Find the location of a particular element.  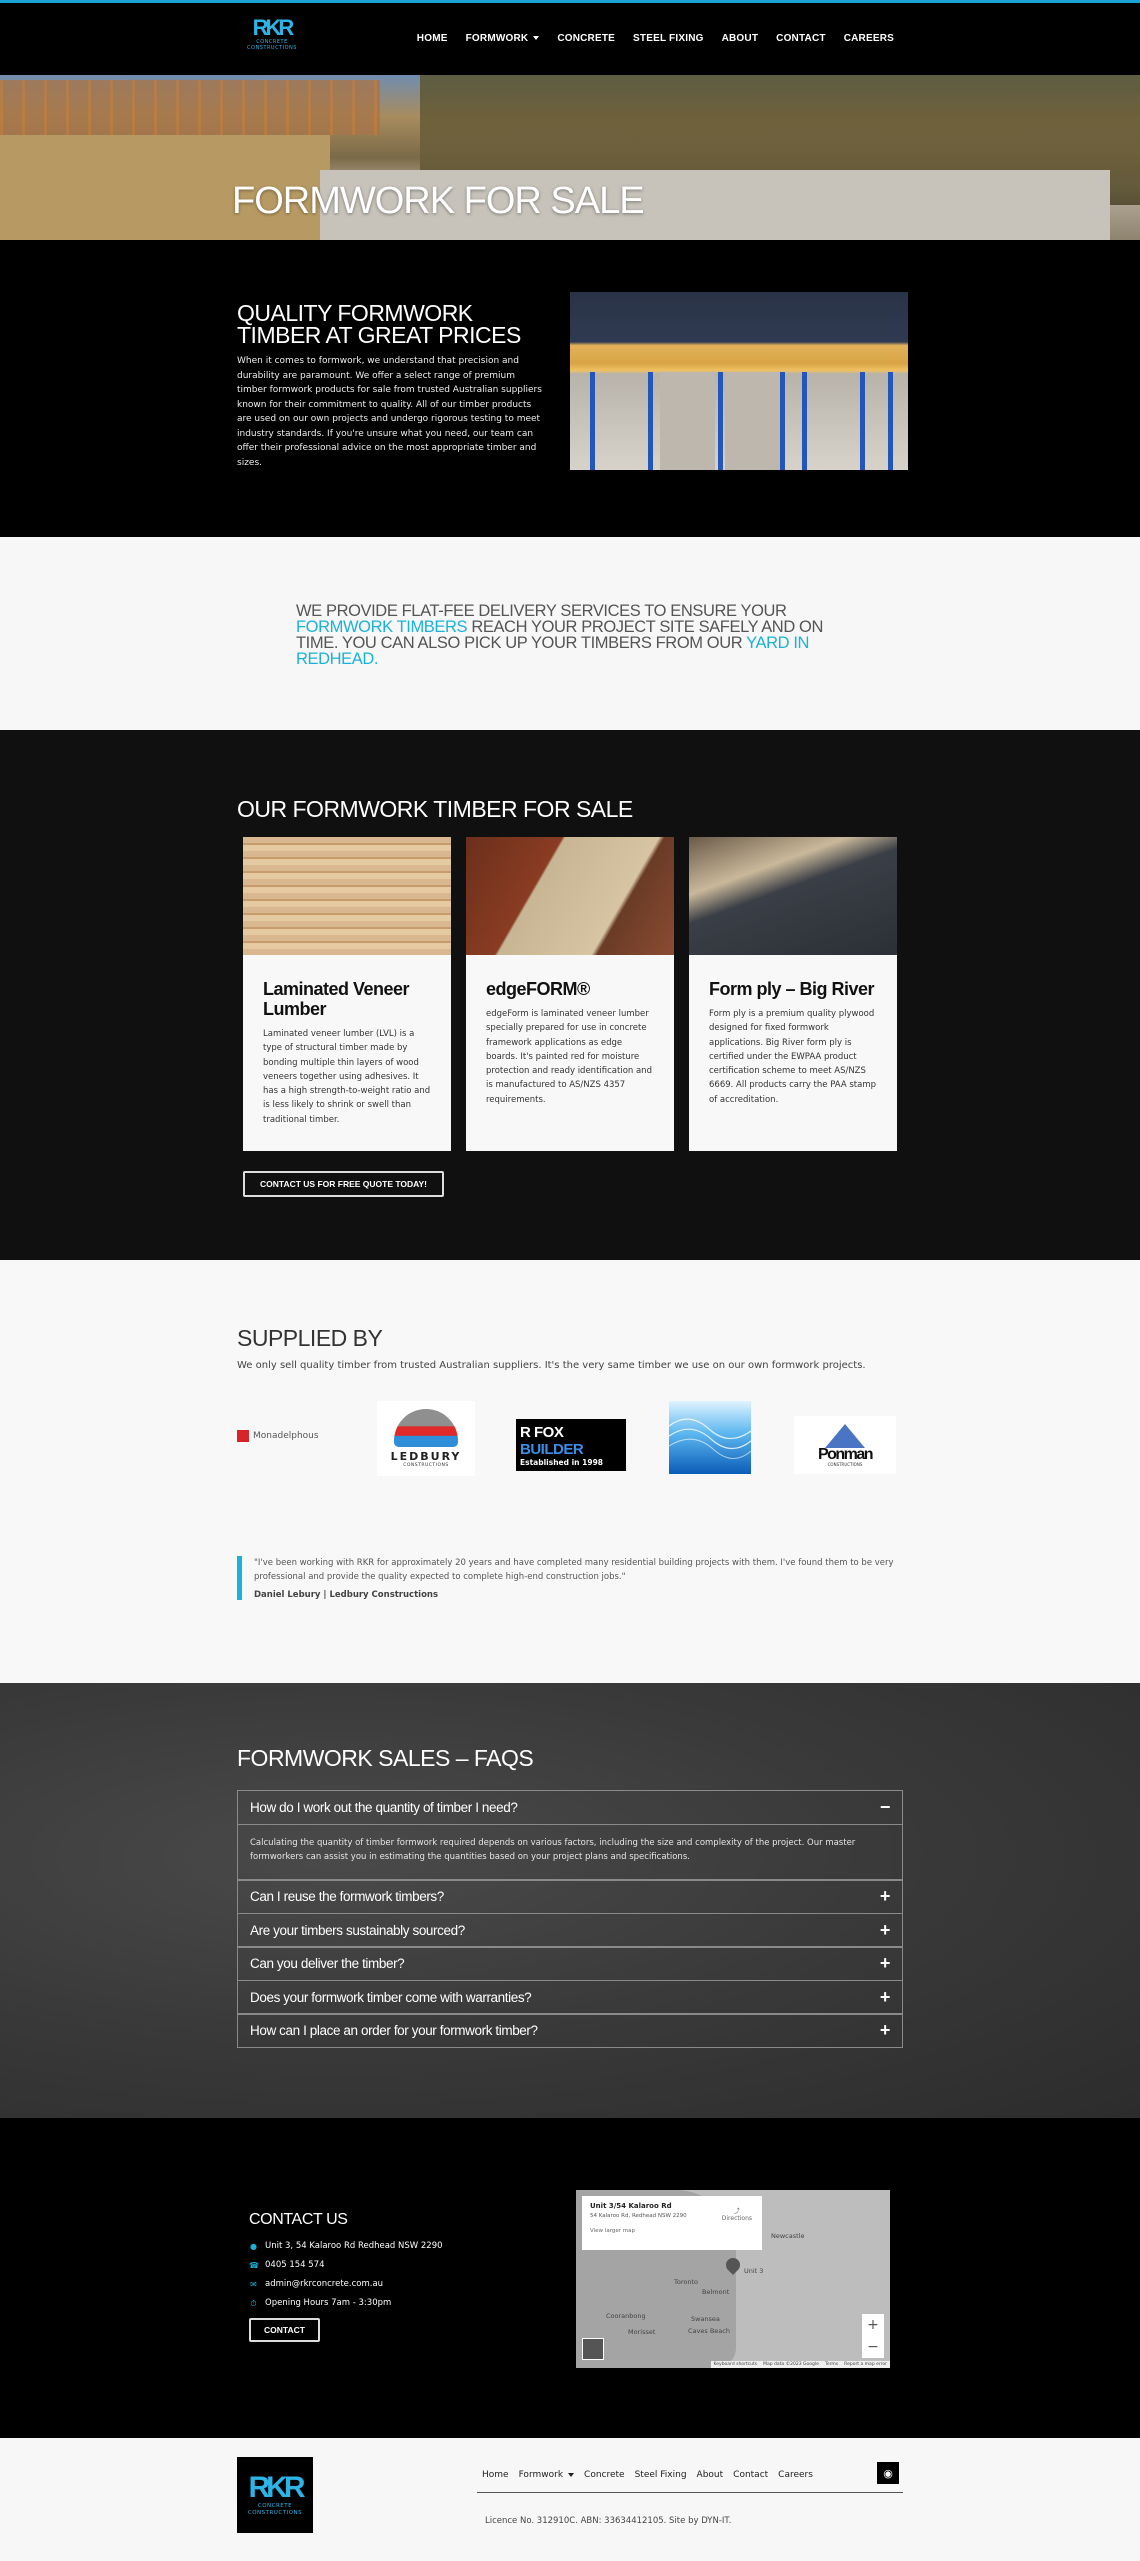

faq-item: Are your timbers sustainably sourced? + is located at coordinates (570, 1930).